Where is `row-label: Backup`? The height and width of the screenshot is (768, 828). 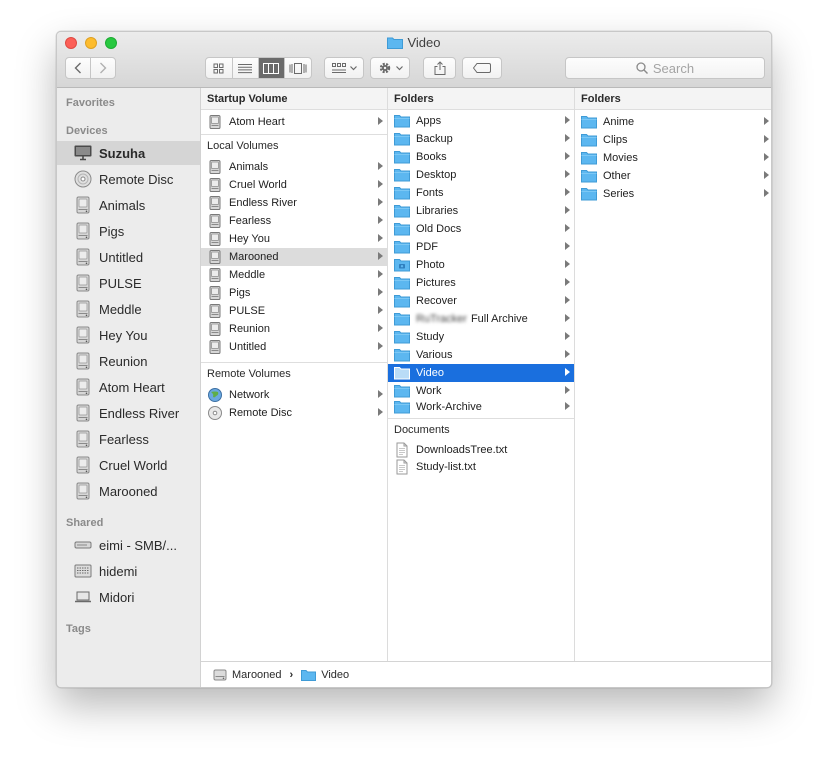
row-label: Backup is located at coordinates (434, 139).